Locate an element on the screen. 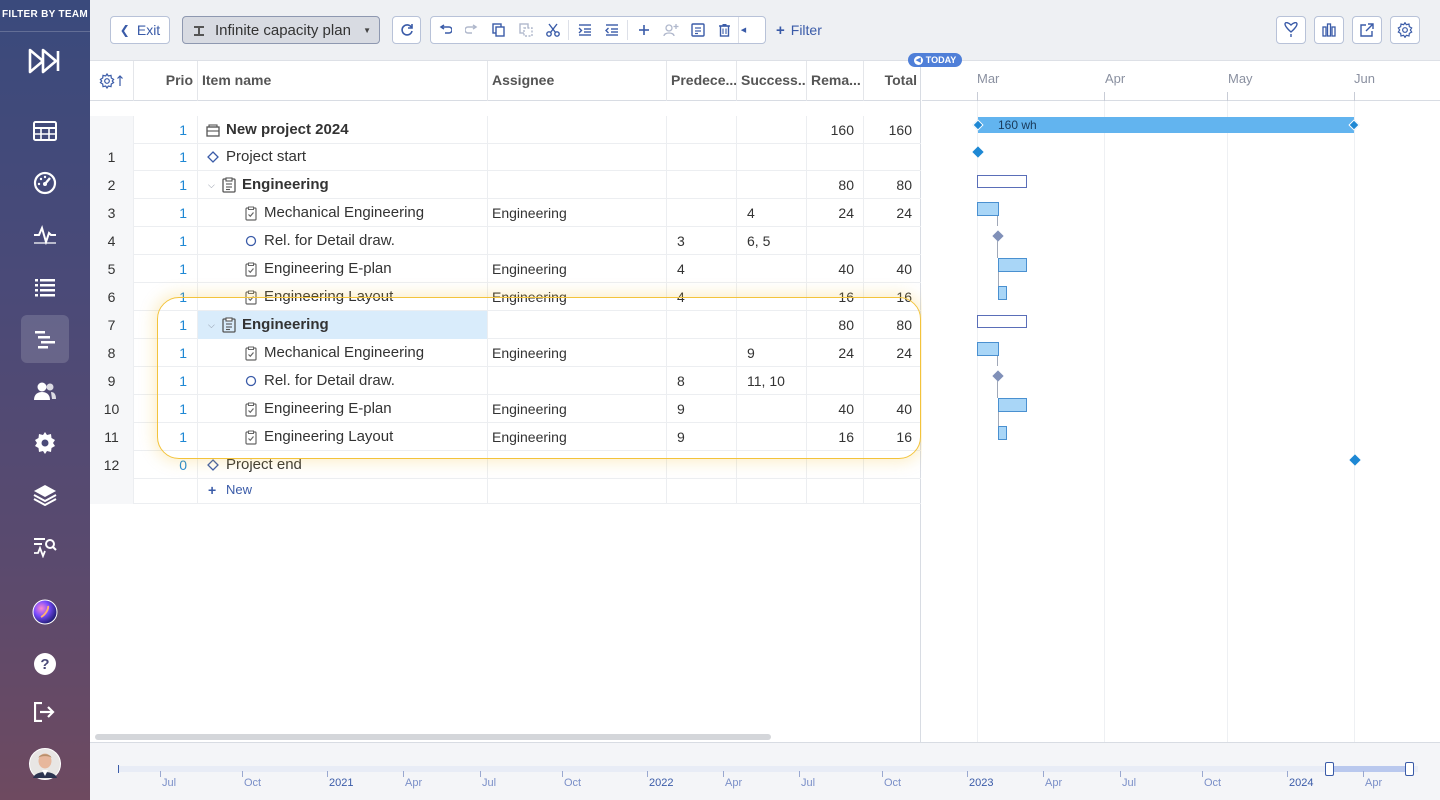  redo-icon is located at coordinates (471, 30).